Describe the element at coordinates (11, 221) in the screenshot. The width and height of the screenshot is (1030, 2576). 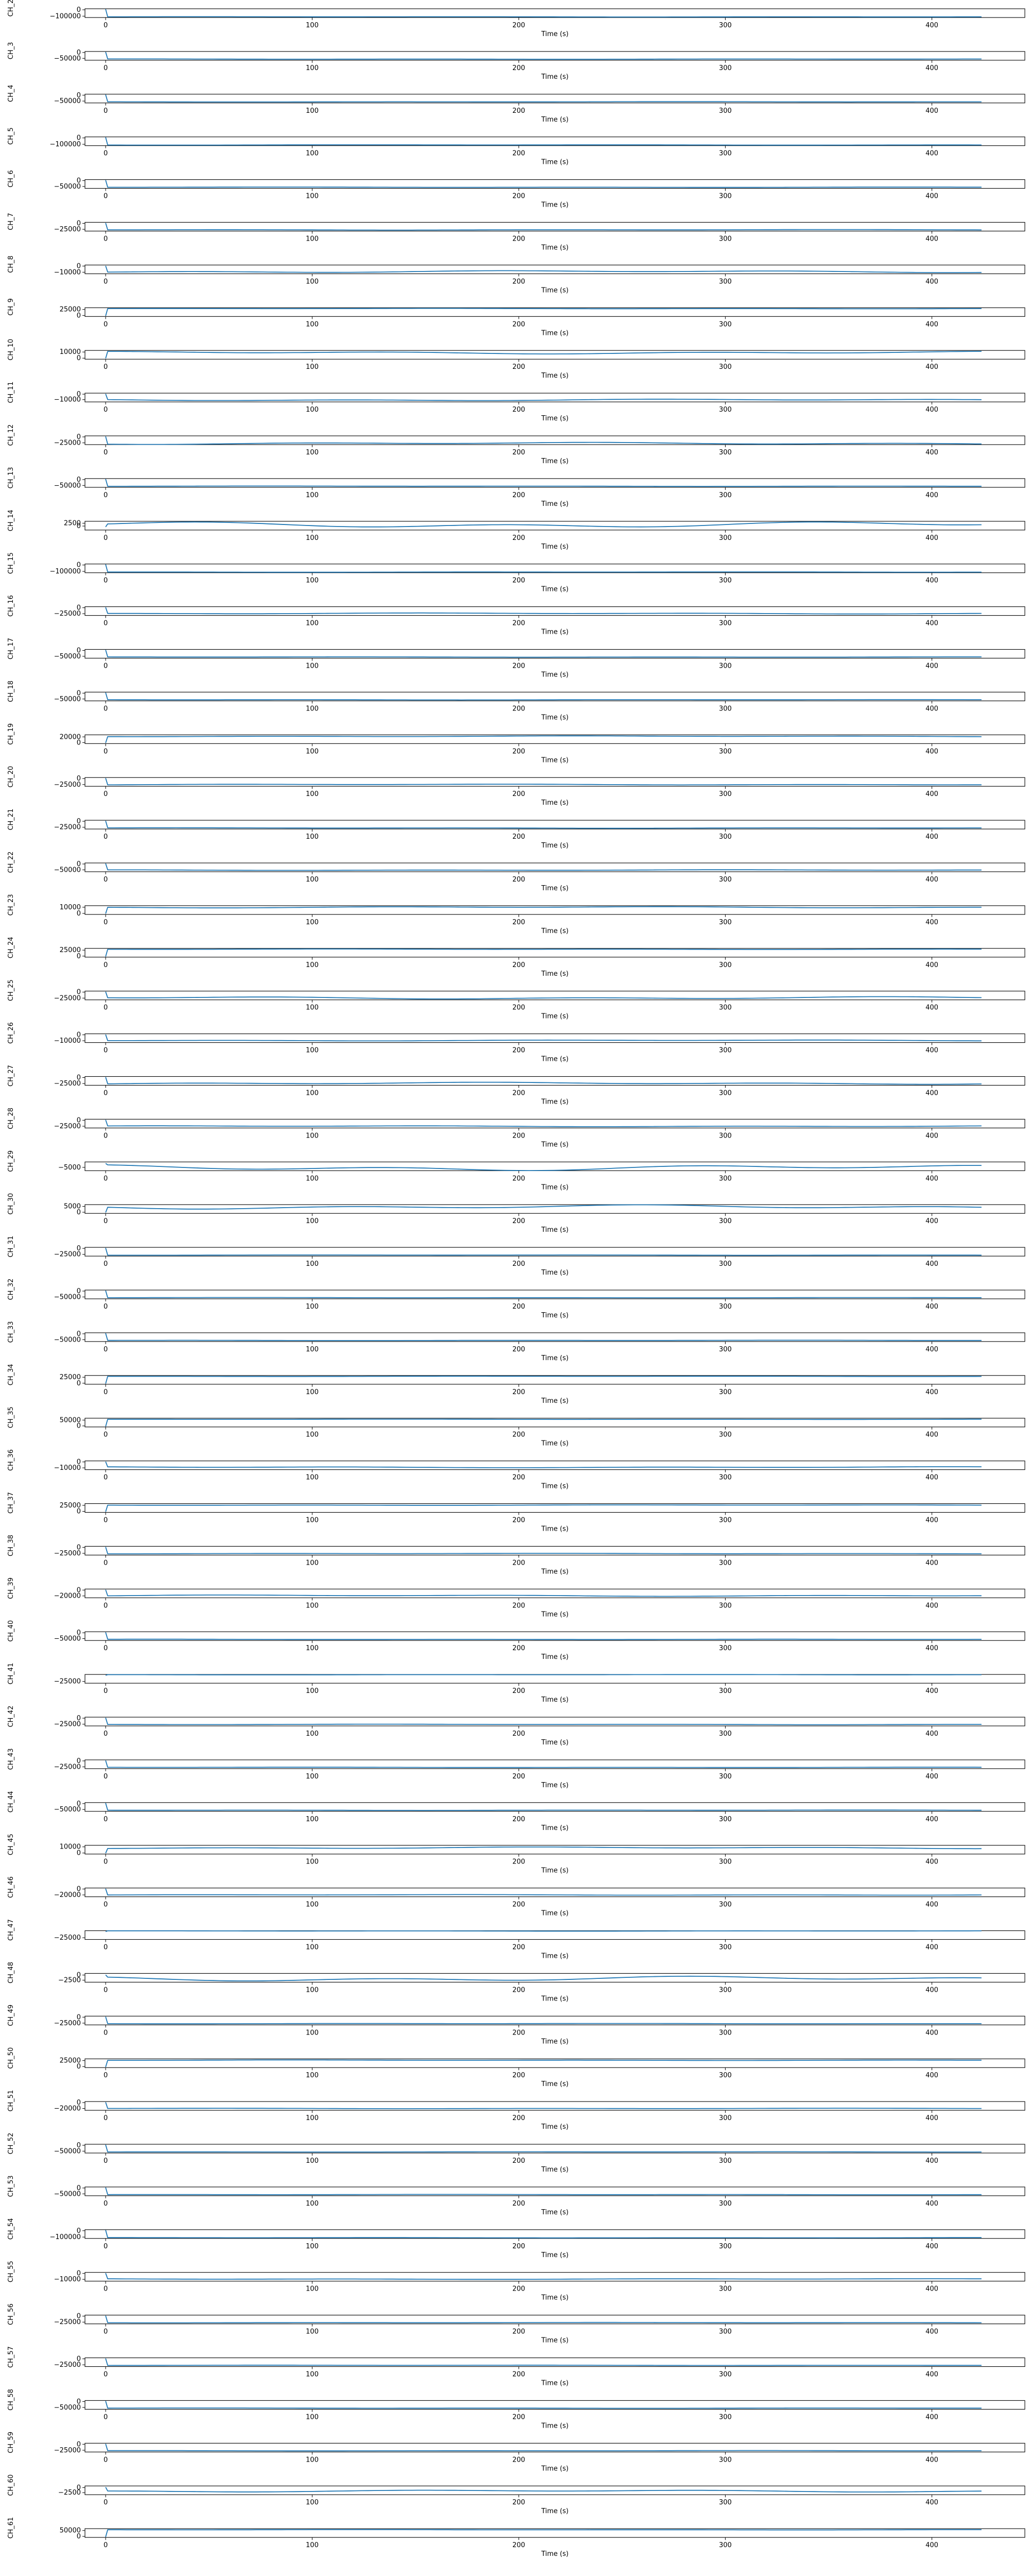
I see `channel-name-label: CH_7` at that location.